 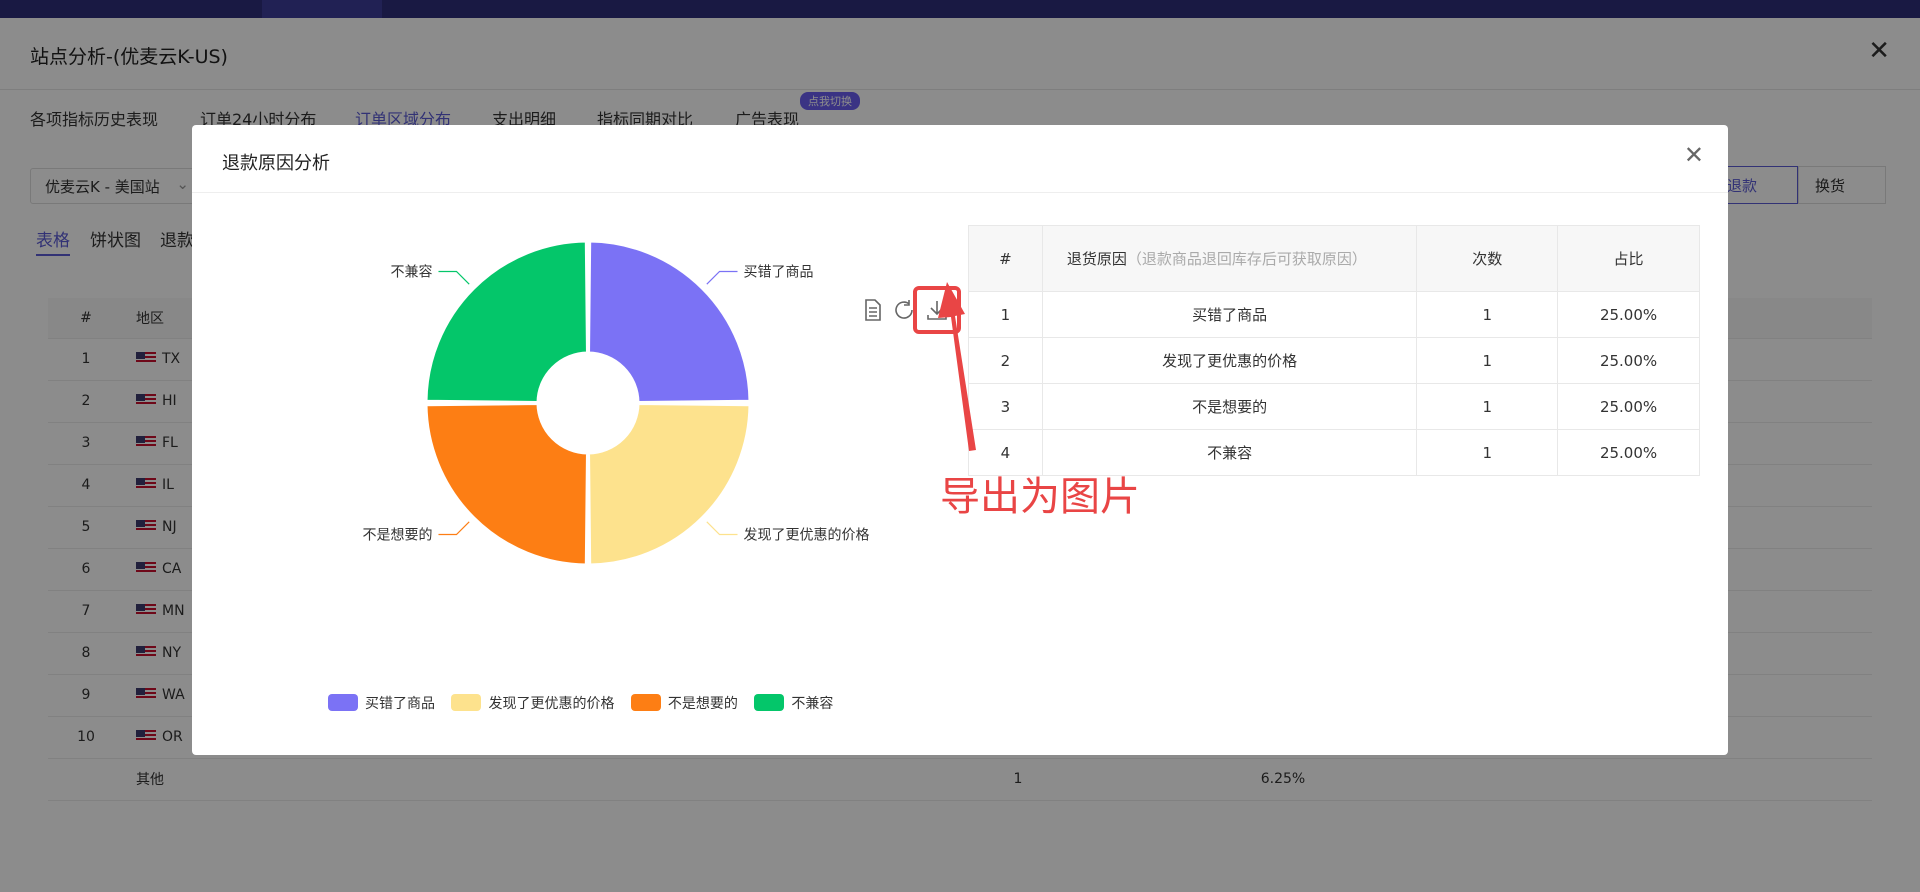 I want to click on modal-title: 退款原因分析, so click(x=276, y=163).